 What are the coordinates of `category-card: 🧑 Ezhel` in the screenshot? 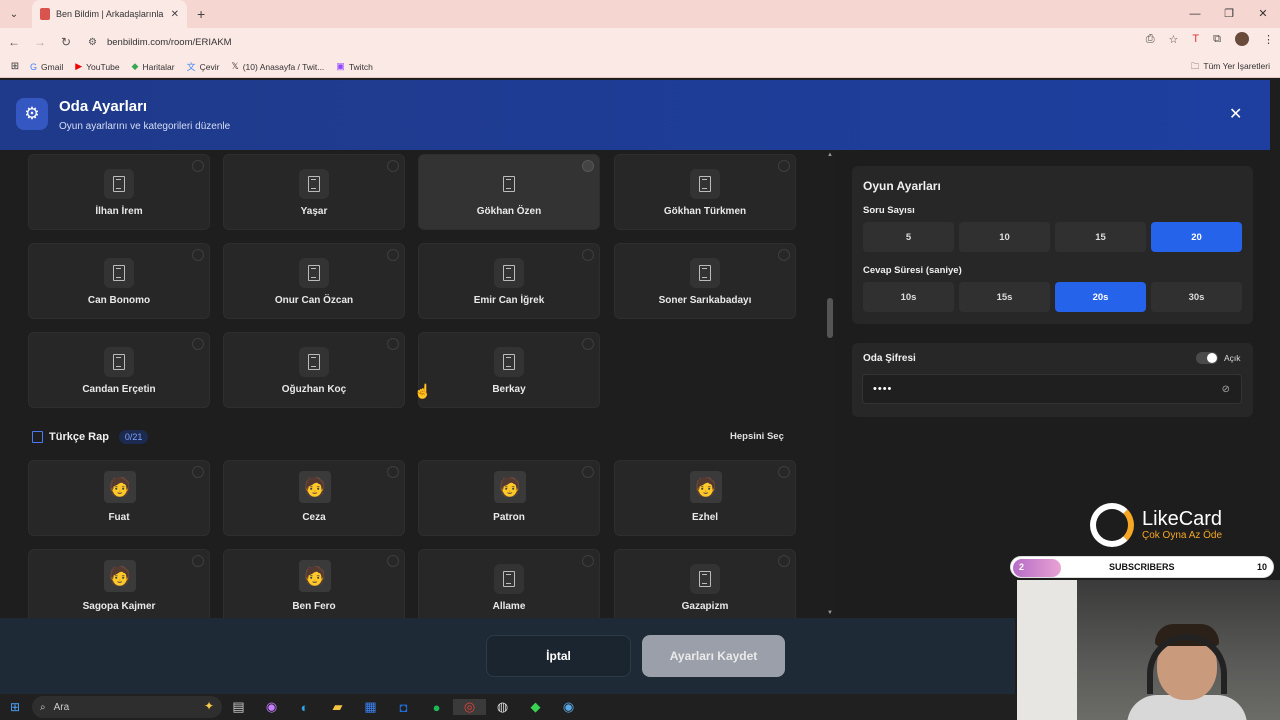 It's located at (705, 498).